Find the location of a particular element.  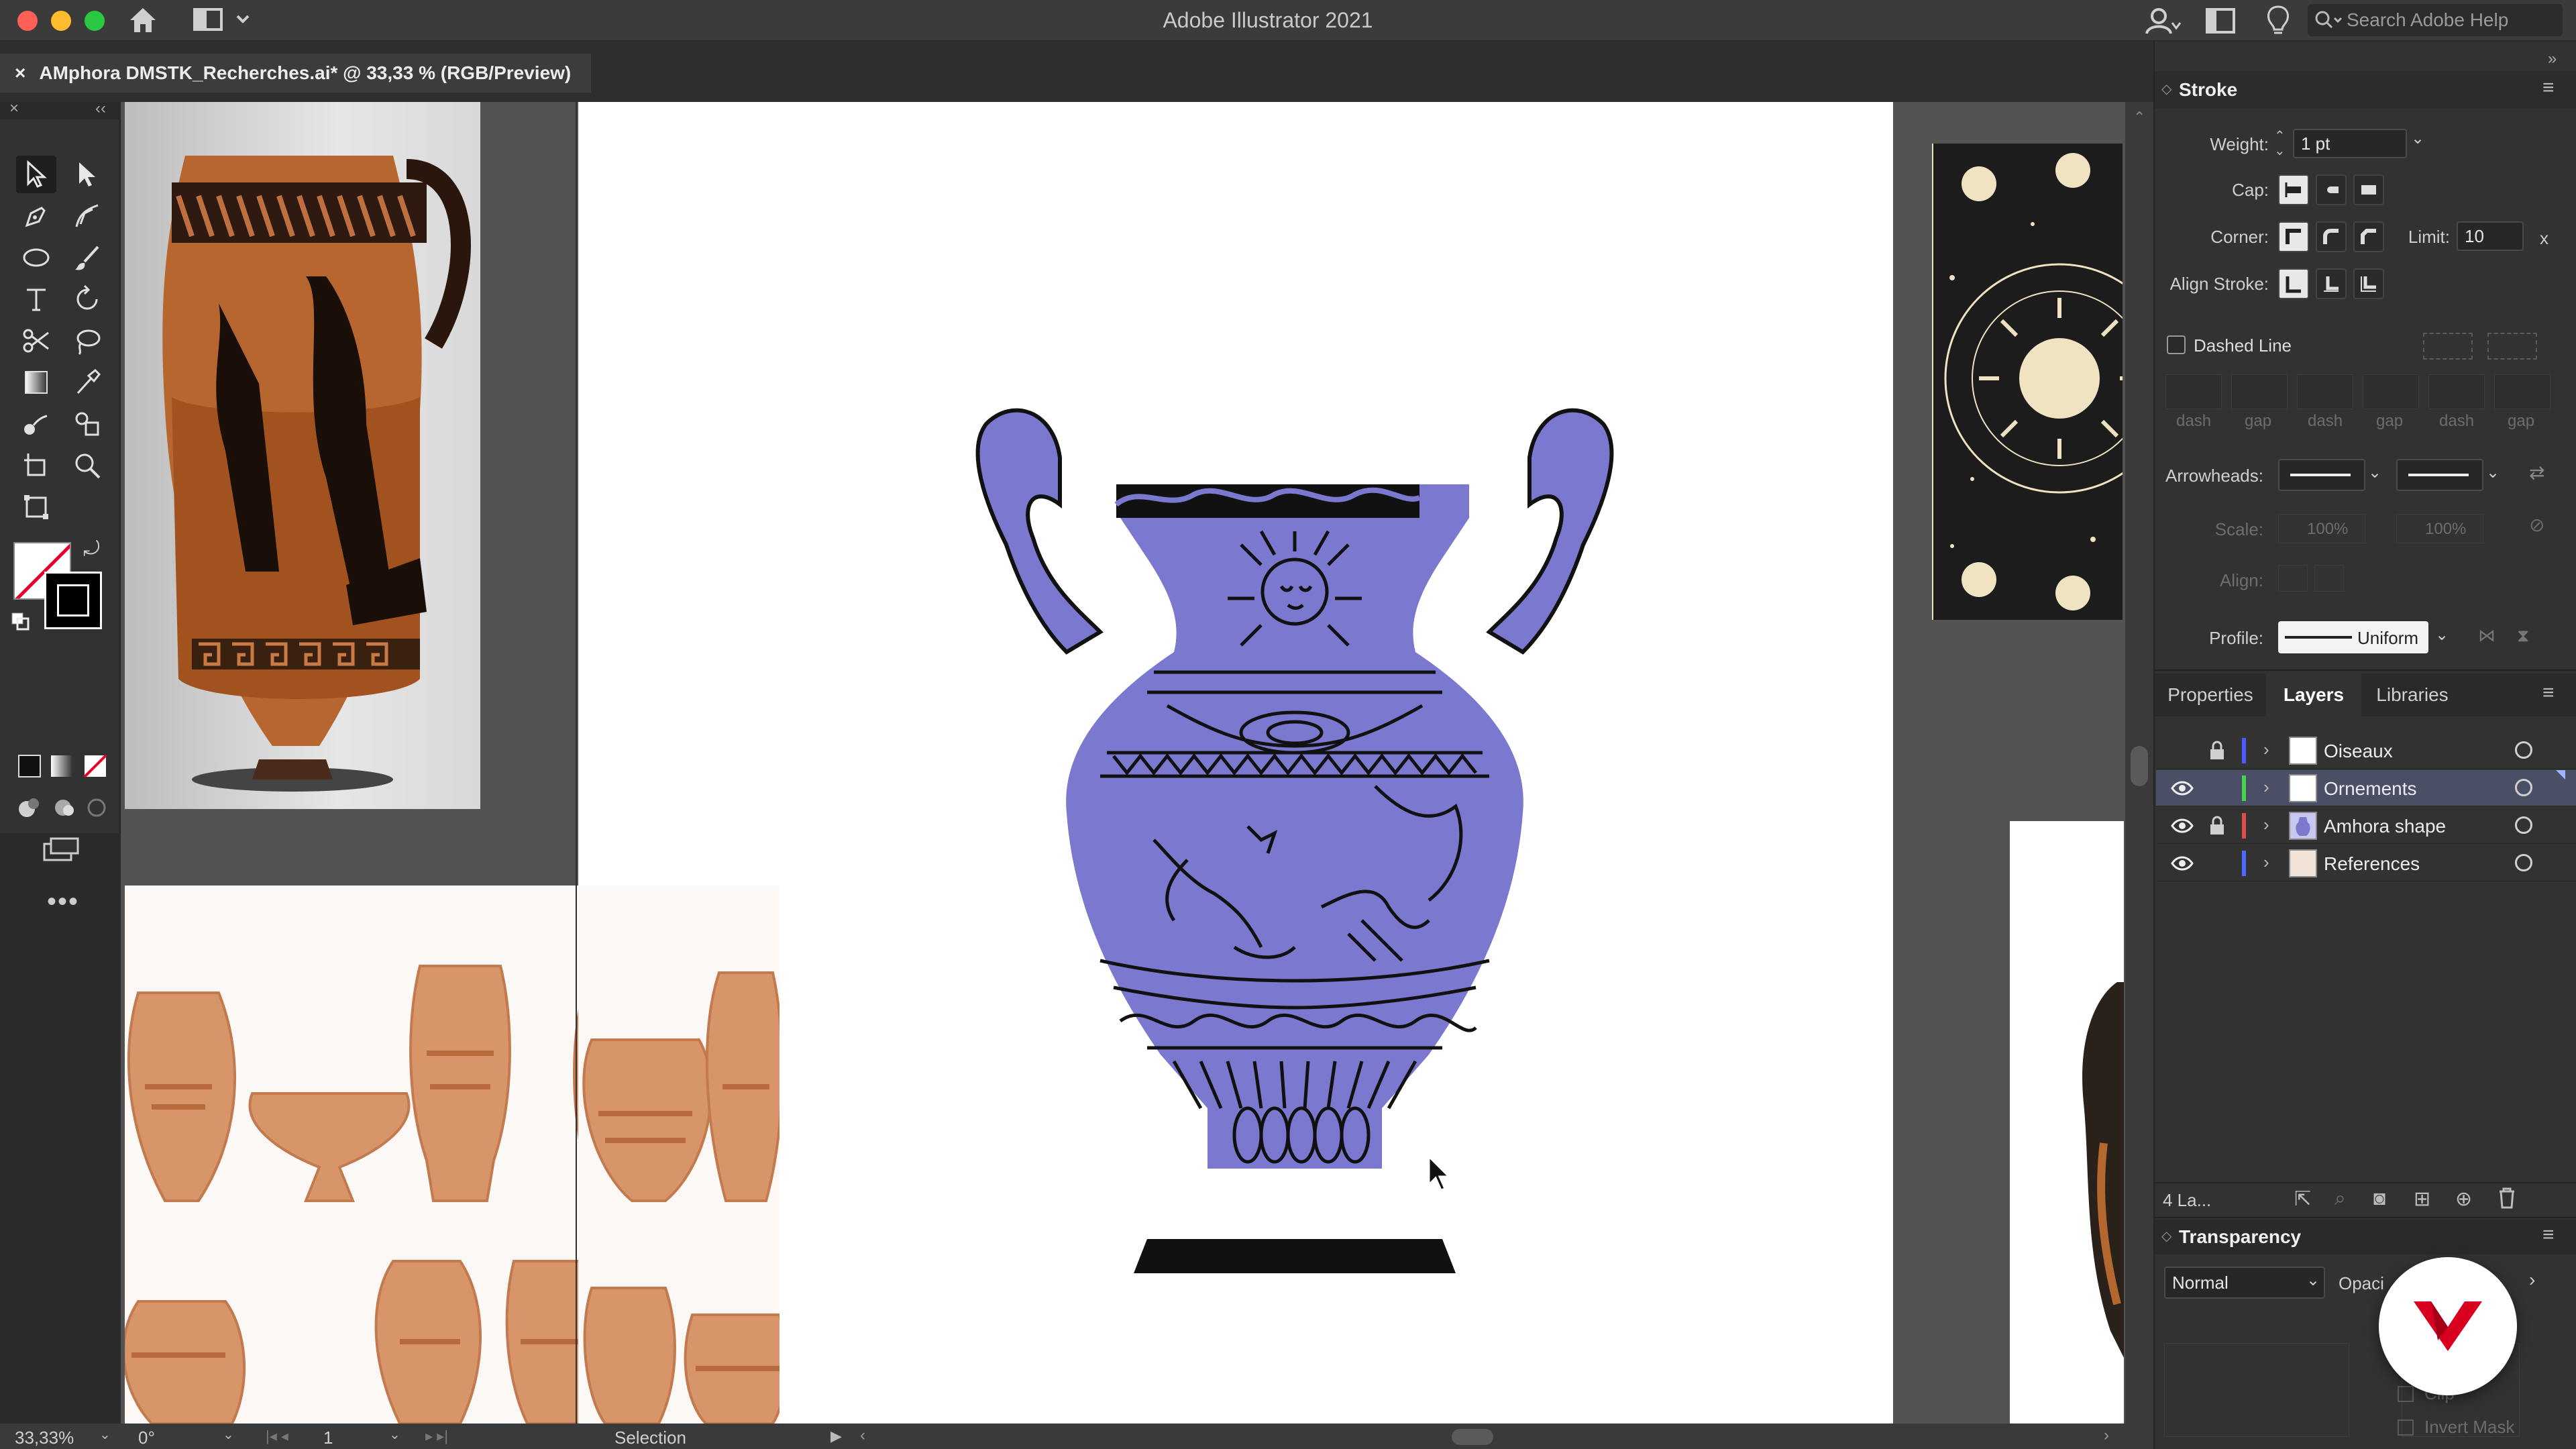

arrow-place-button is located at coordinates (2329, 578).